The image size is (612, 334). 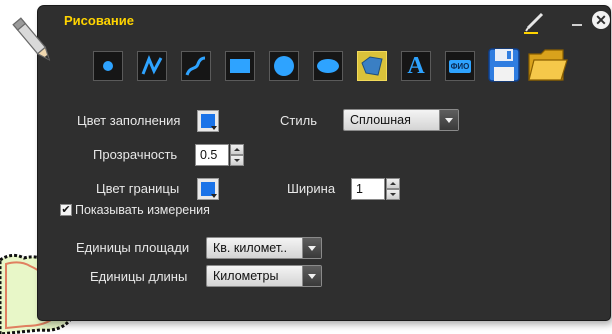 I want to click on opacity-stepper: 0.5, so click(x=221, y=155).